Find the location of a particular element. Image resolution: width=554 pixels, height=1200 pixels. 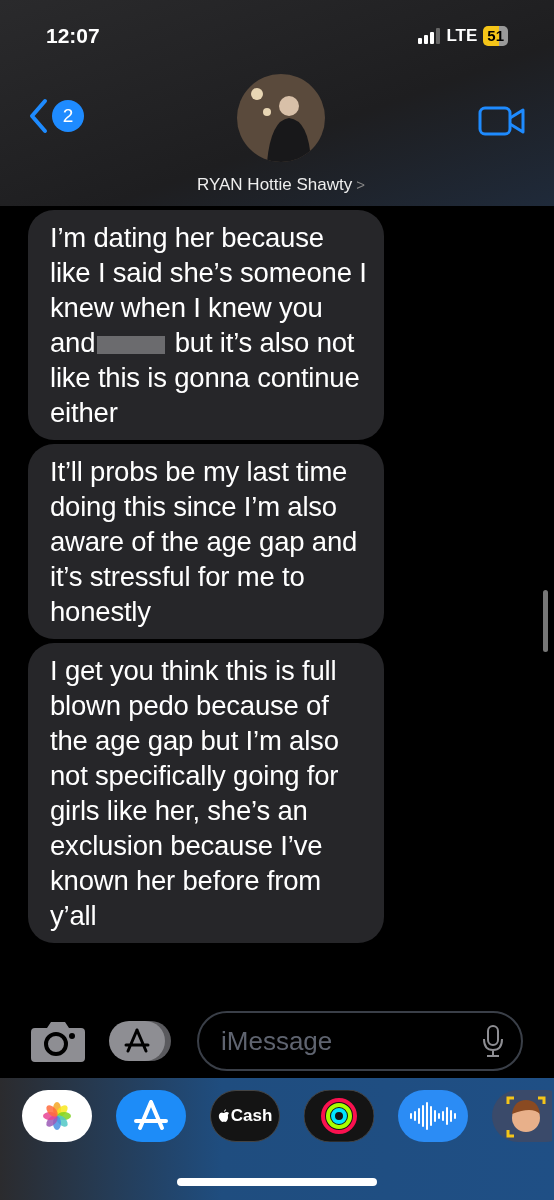

battery-indicator: 51 is located at coordinates (495, 36).